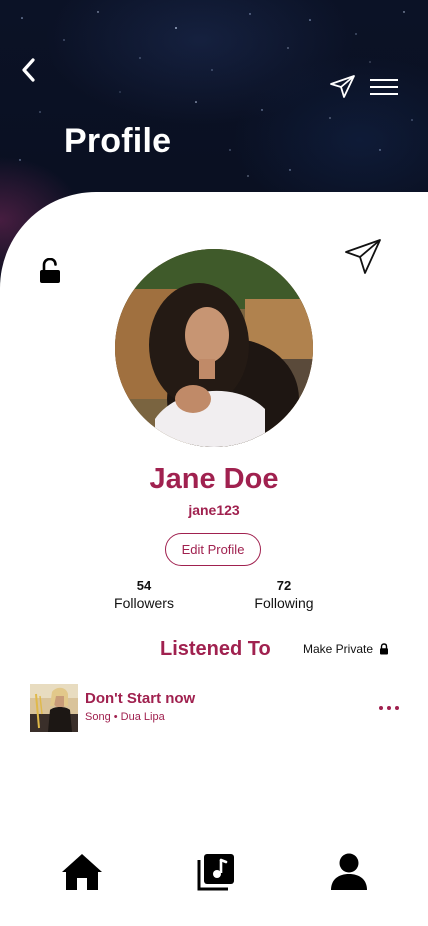 This screenshot has height=926, width=428. I want to click on following-stat: 72 Following, so click(284, 594).